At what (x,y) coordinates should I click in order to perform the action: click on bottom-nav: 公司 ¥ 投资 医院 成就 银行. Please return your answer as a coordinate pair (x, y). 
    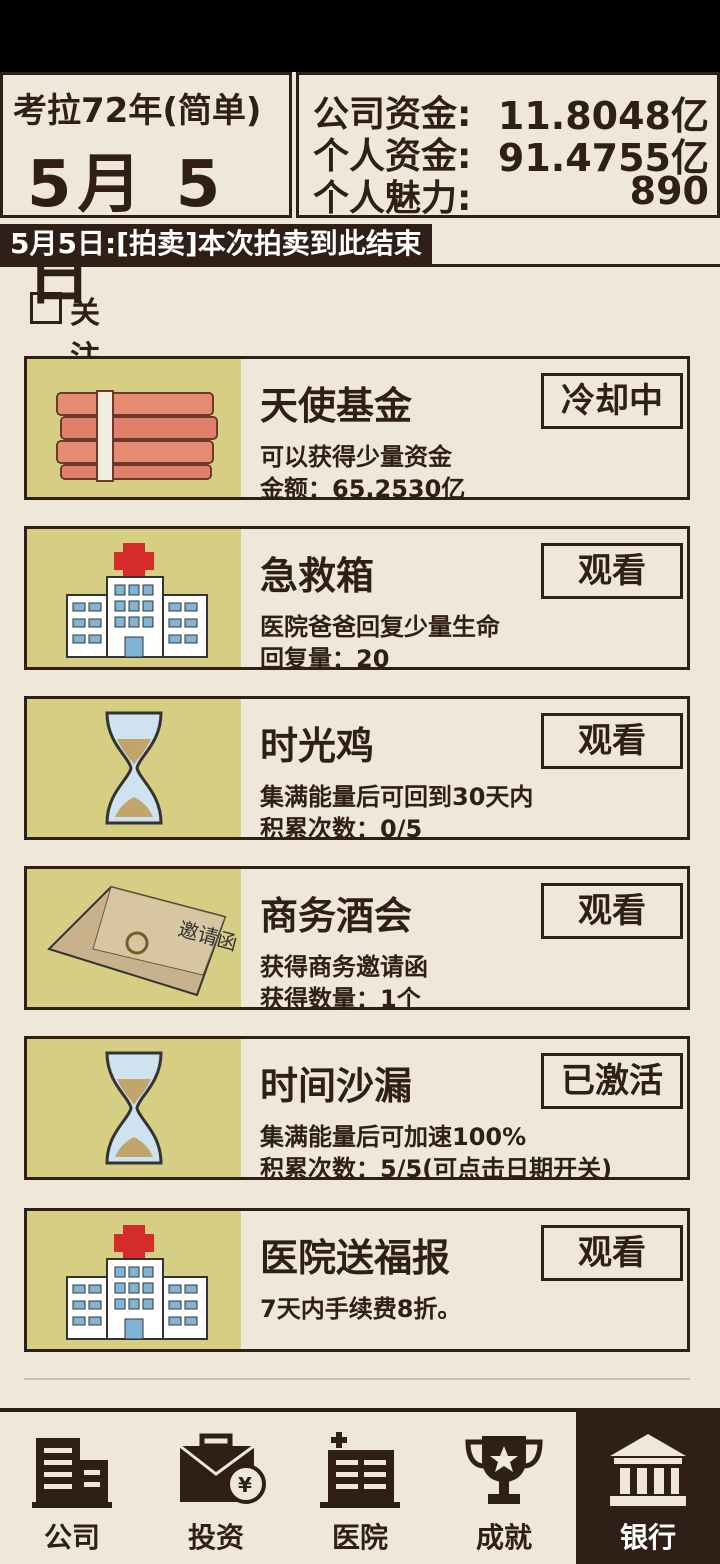
    Looking at the image, I should click on (360, 1486).